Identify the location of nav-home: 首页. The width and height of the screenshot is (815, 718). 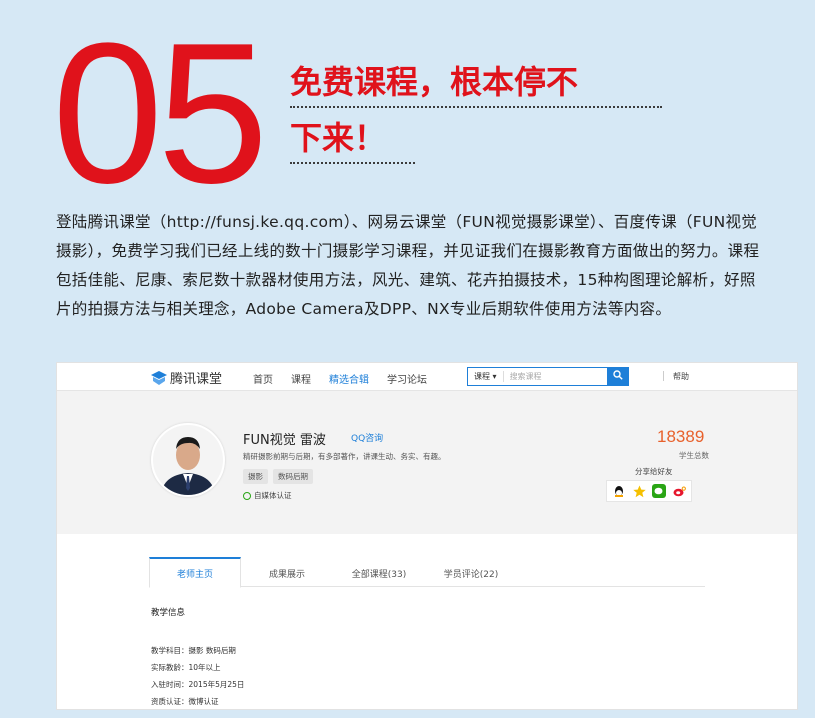
(263, 378).